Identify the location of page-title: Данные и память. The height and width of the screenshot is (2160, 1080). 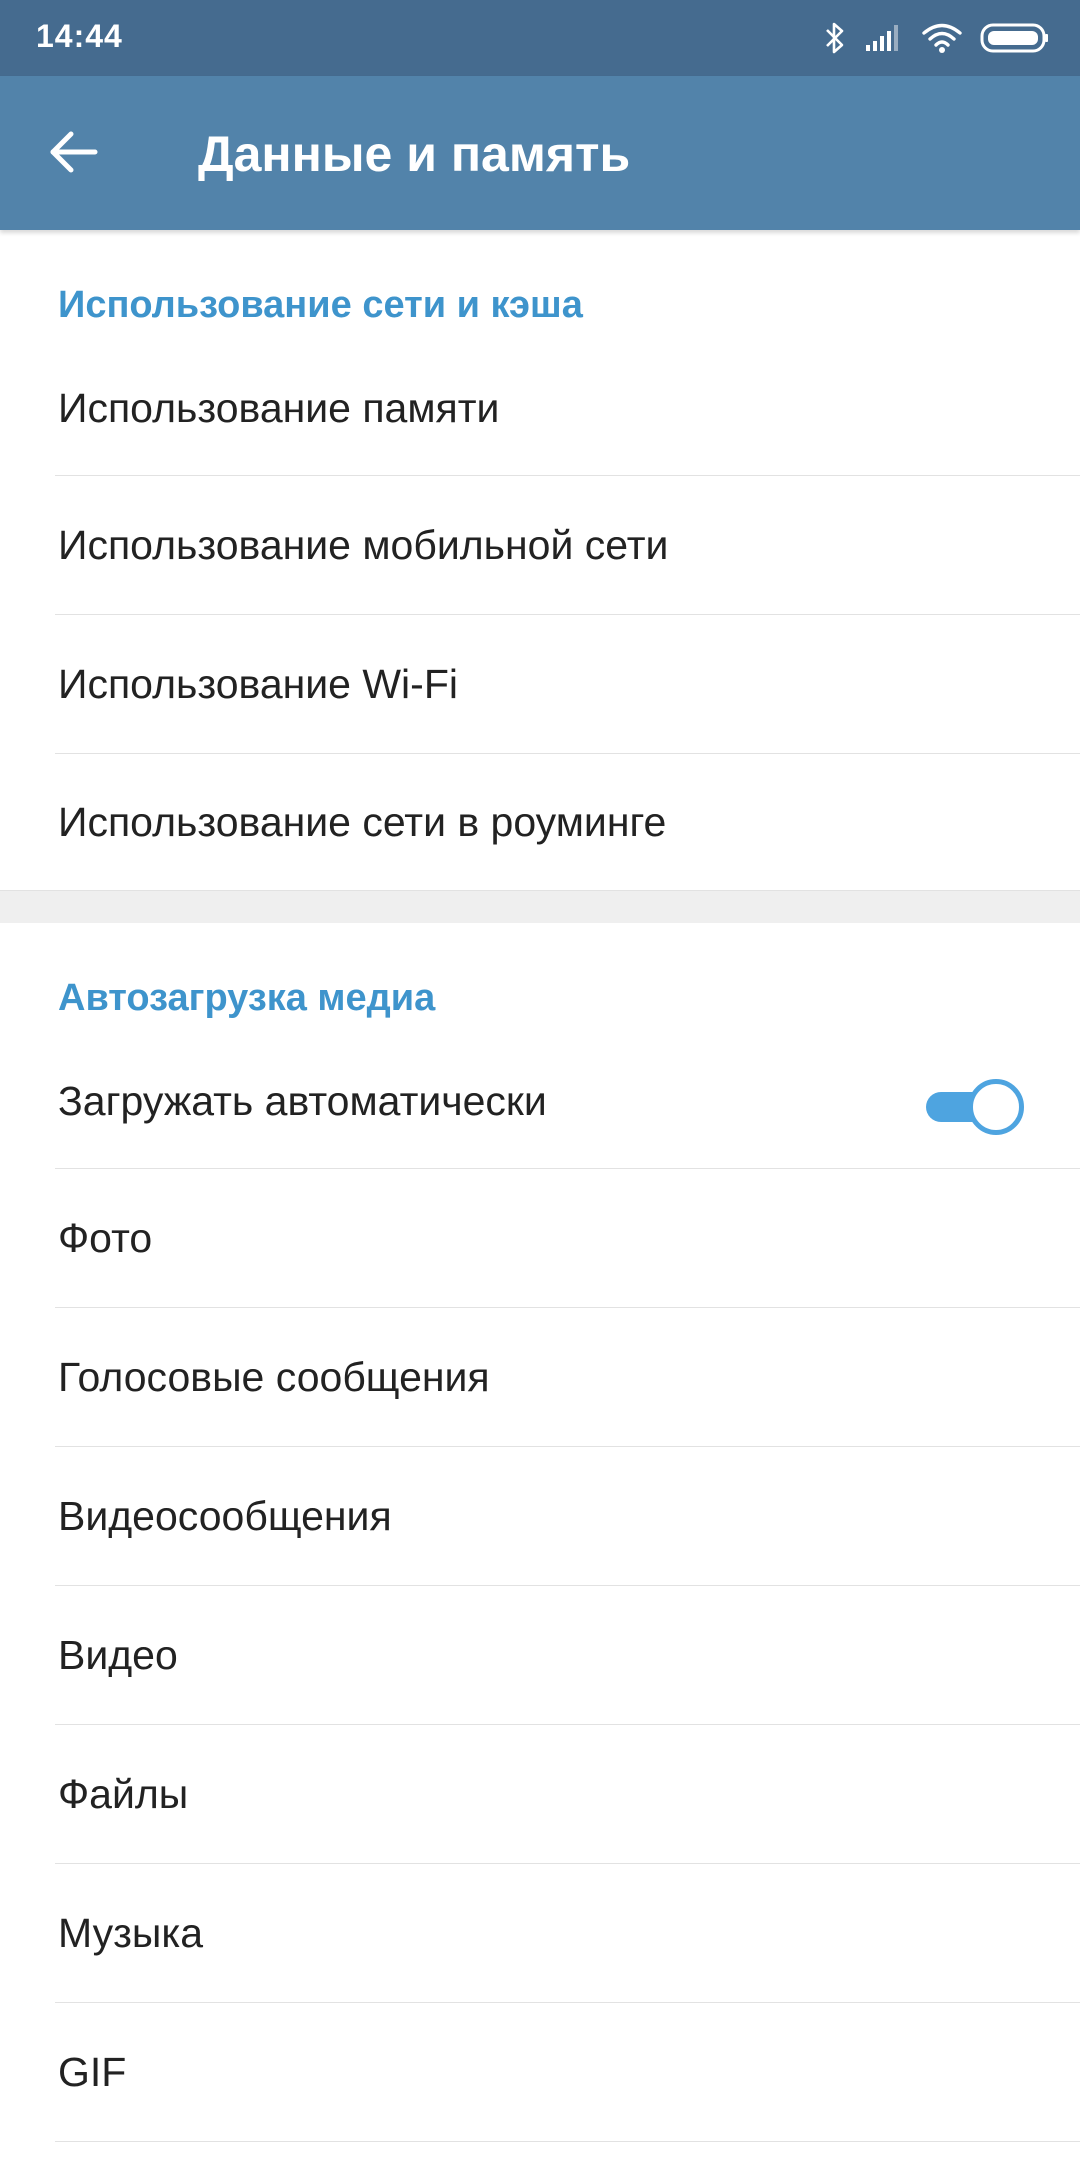
(414, 154).